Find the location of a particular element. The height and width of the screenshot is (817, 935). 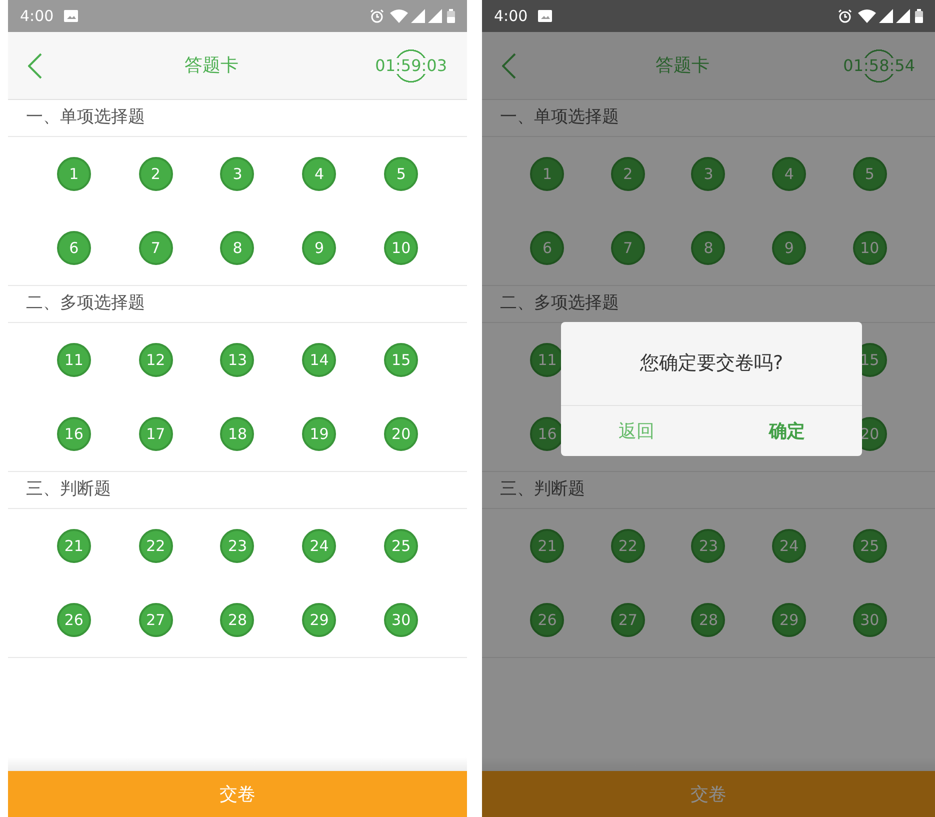

question-number: 17 is located at coordinates (155, 434).